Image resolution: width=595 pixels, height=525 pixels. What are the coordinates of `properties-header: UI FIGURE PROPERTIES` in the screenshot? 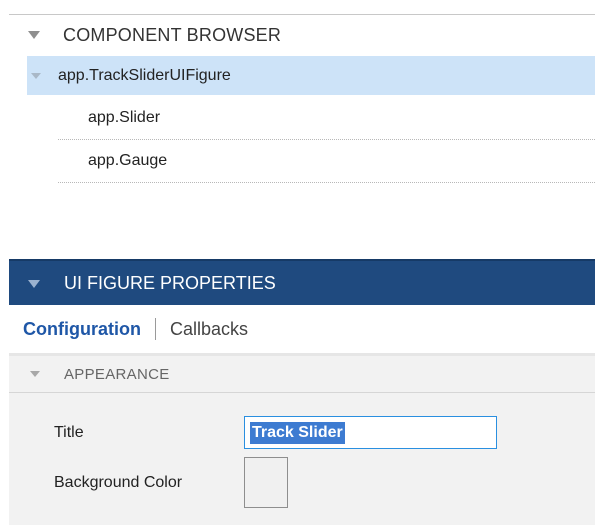 It's located at (302, 282).